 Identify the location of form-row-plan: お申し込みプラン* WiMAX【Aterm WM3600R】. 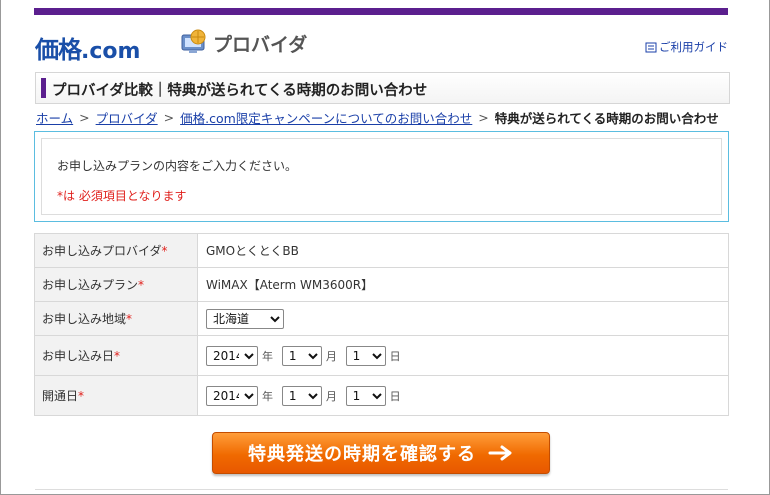
(381, 284).